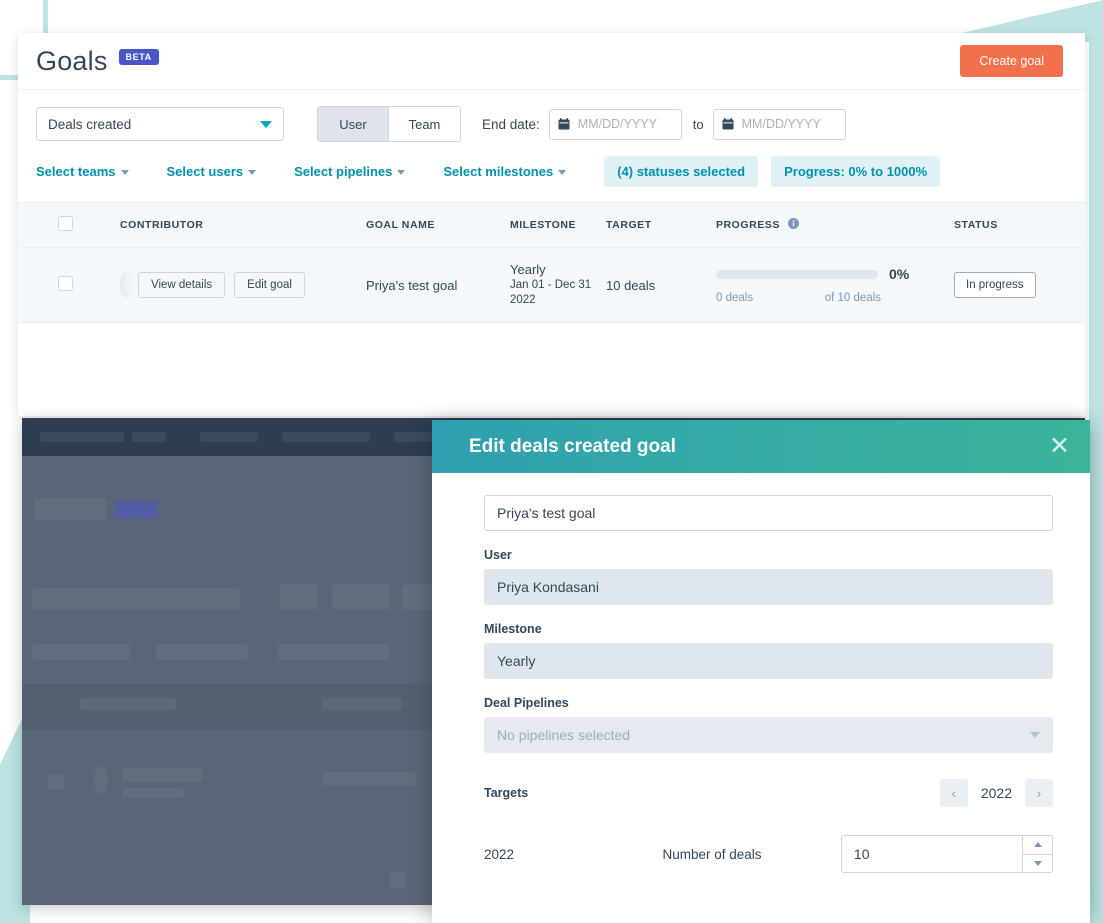 The width and height of the screenshot is (1103, 923). What do you see at coordinates (125, 285) in the screenshot?
I see `avatar` at bounding box center [125, 285].